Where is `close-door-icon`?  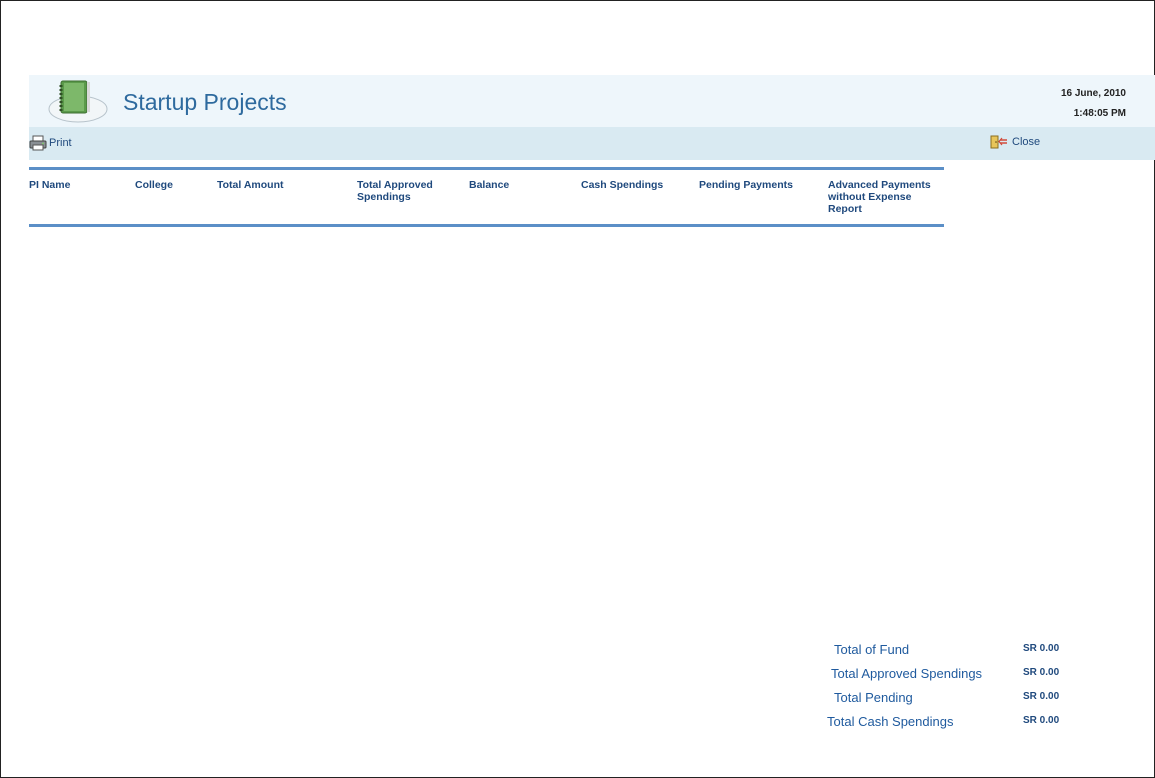 close-door-icon is located at coordinates (998, 142).